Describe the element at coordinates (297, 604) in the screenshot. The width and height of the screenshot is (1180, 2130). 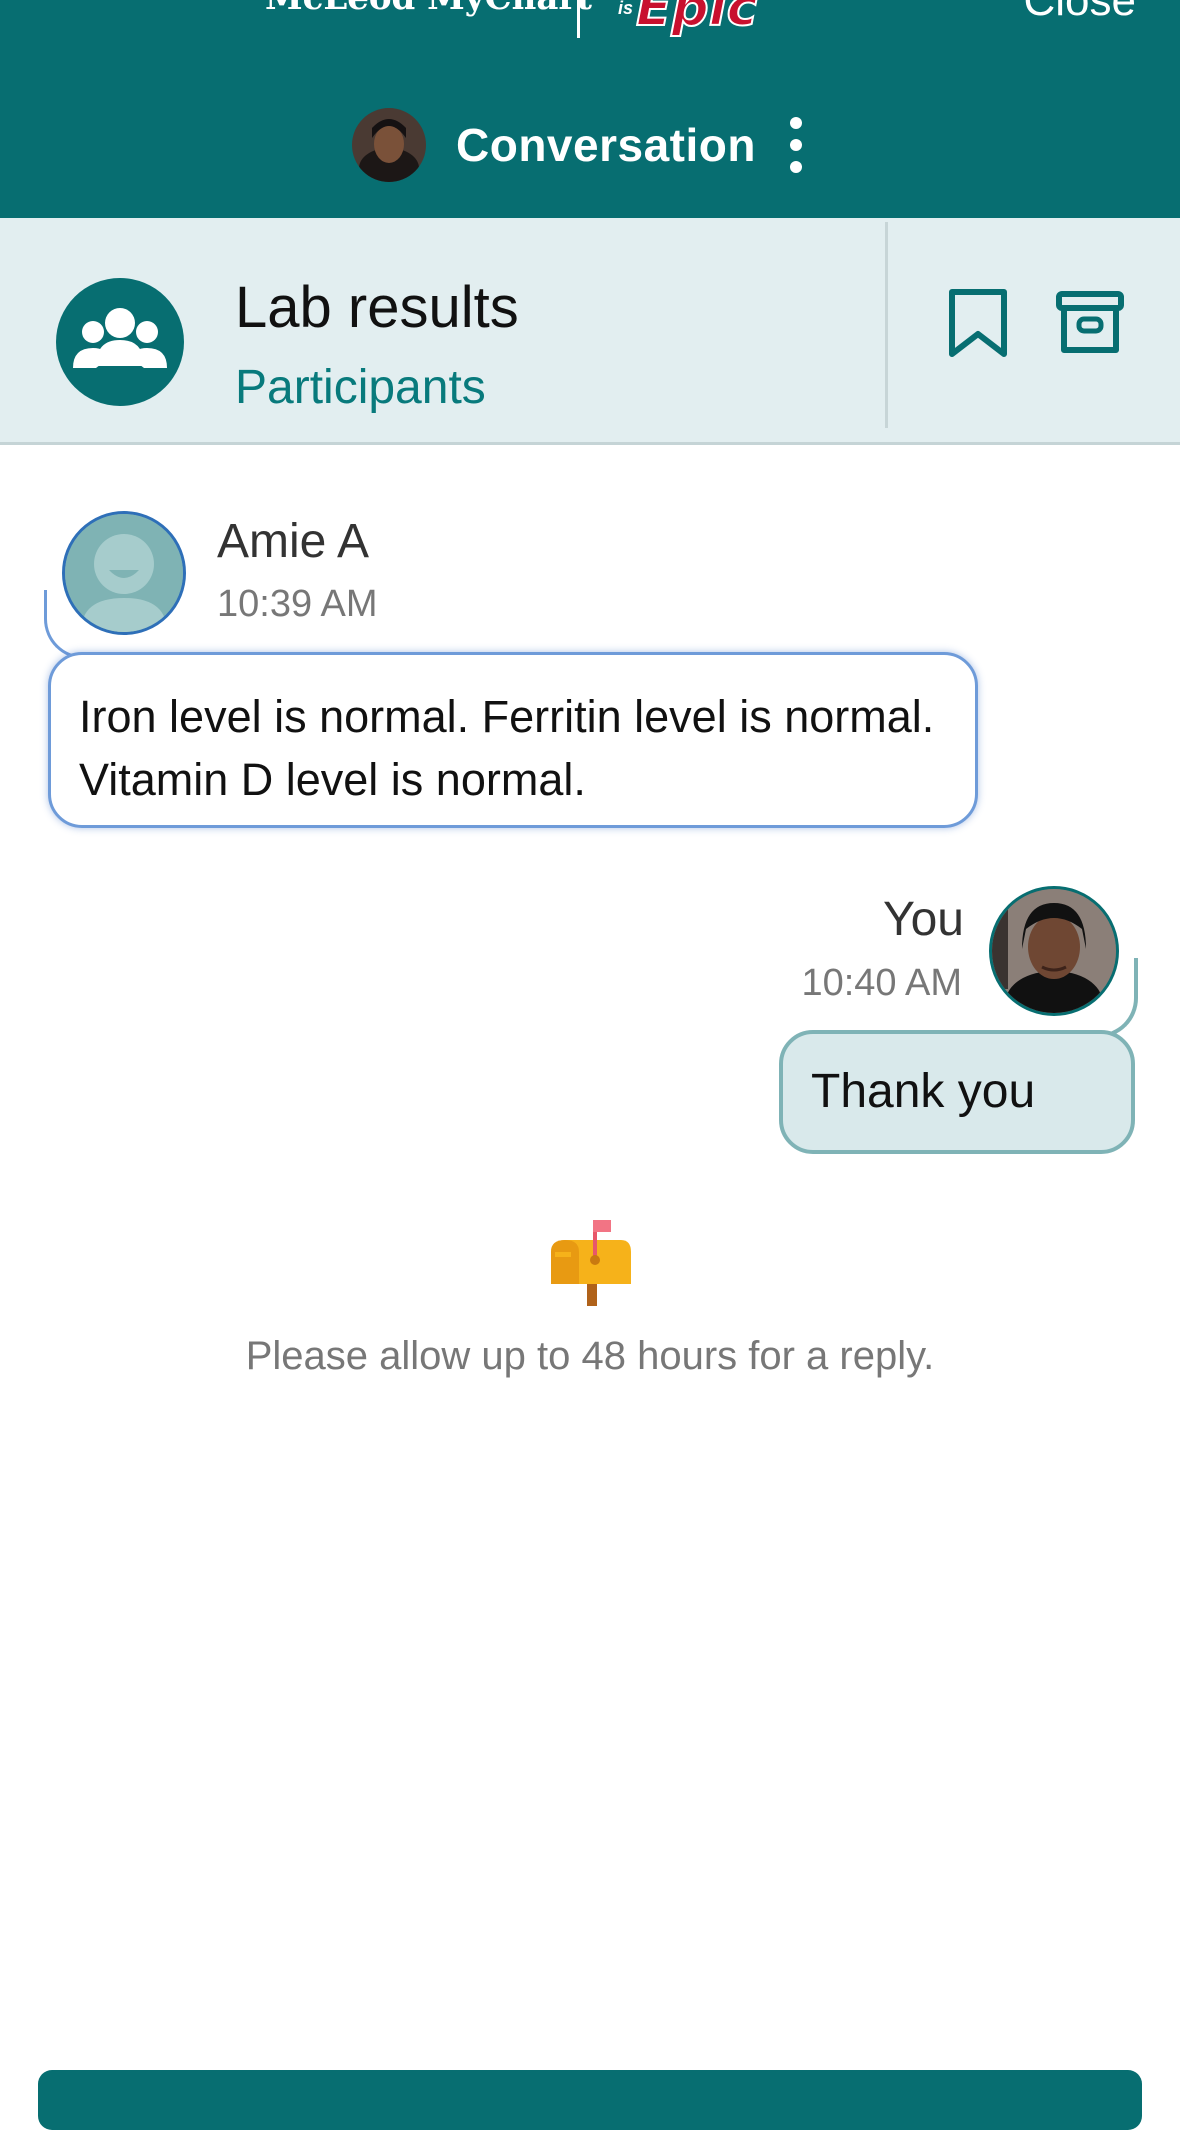
I see `message-time: 10:39 AM` at that location.